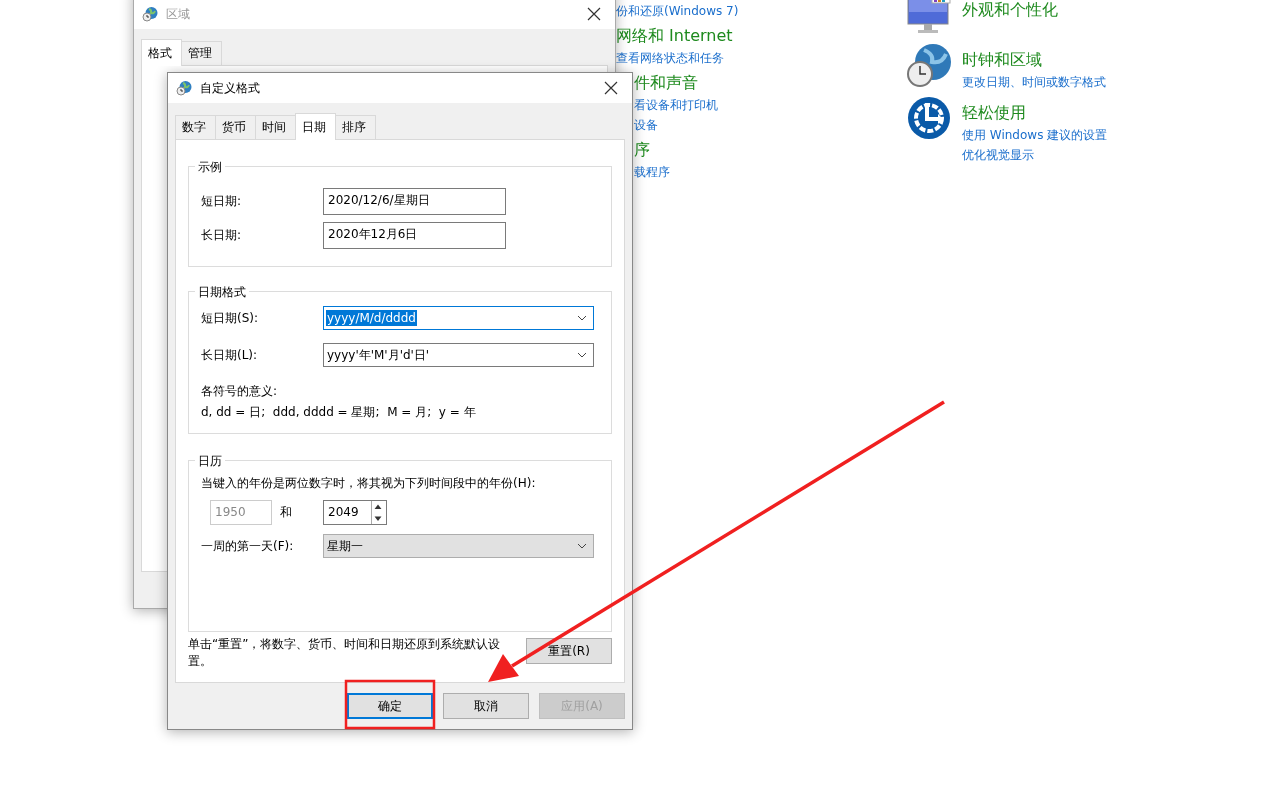  What do you see at coordinates (195, 127) in the screenshot?
I see `tab: 数字` at bounding box center [195, 127].